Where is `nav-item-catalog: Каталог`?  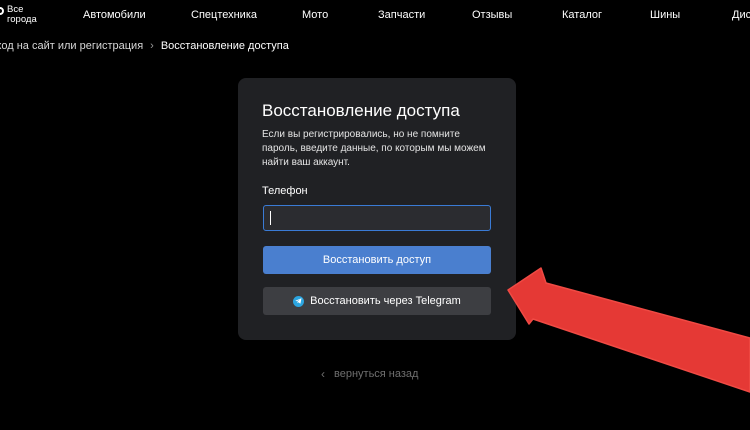 nav-item-catalog: Каталог is located at coordinates (582, 15).